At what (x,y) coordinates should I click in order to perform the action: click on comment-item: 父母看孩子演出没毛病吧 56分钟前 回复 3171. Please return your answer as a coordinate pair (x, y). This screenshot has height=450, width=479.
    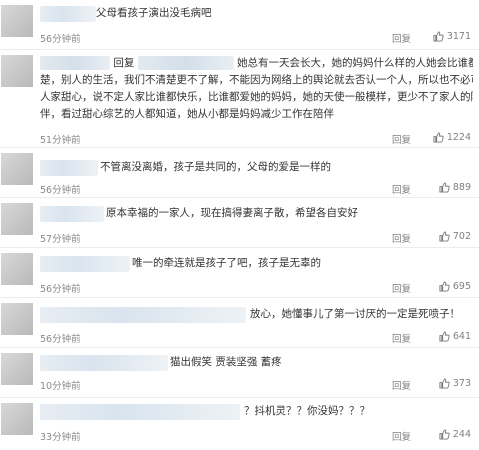
    Looking at the image, I should click on (239, 25).